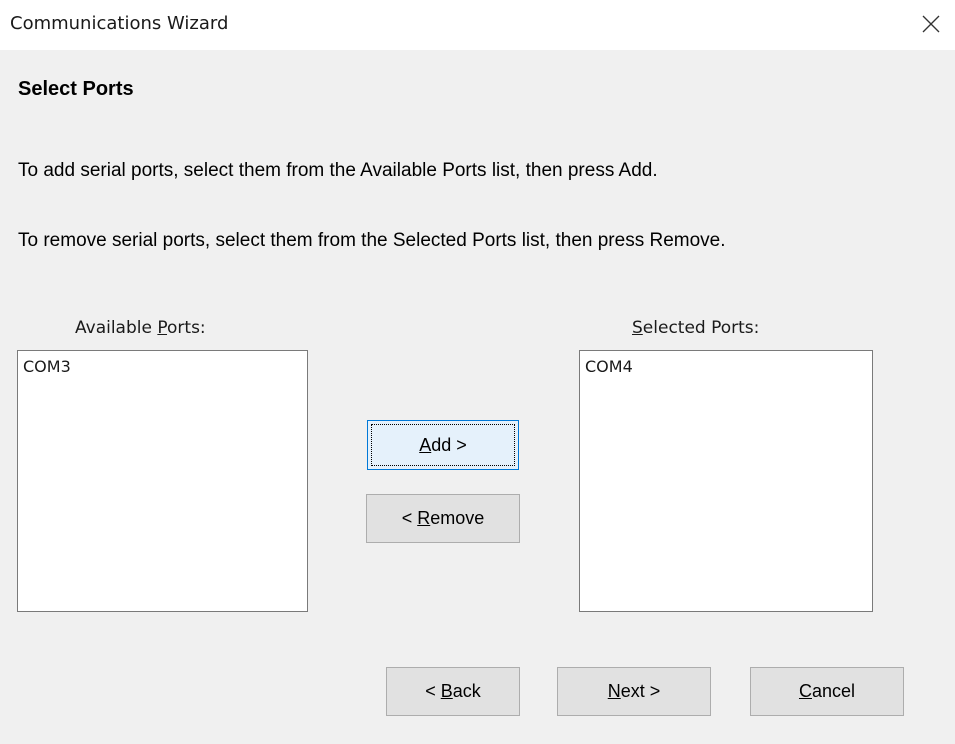  I want to click on focus-ring, so click(443, 445).